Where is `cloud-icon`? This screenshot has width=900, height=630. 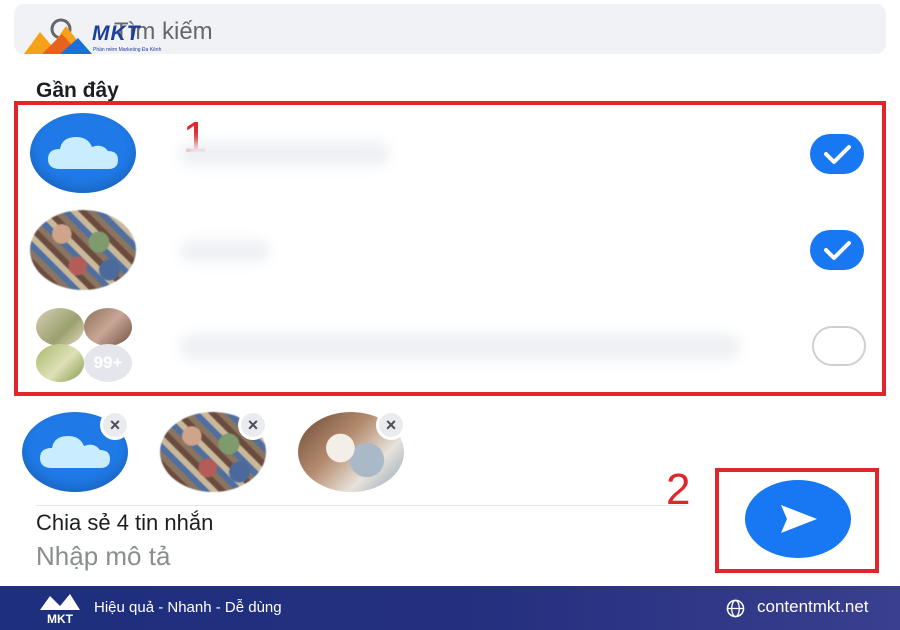 cloud-icon is located at coordinates (83, 153).